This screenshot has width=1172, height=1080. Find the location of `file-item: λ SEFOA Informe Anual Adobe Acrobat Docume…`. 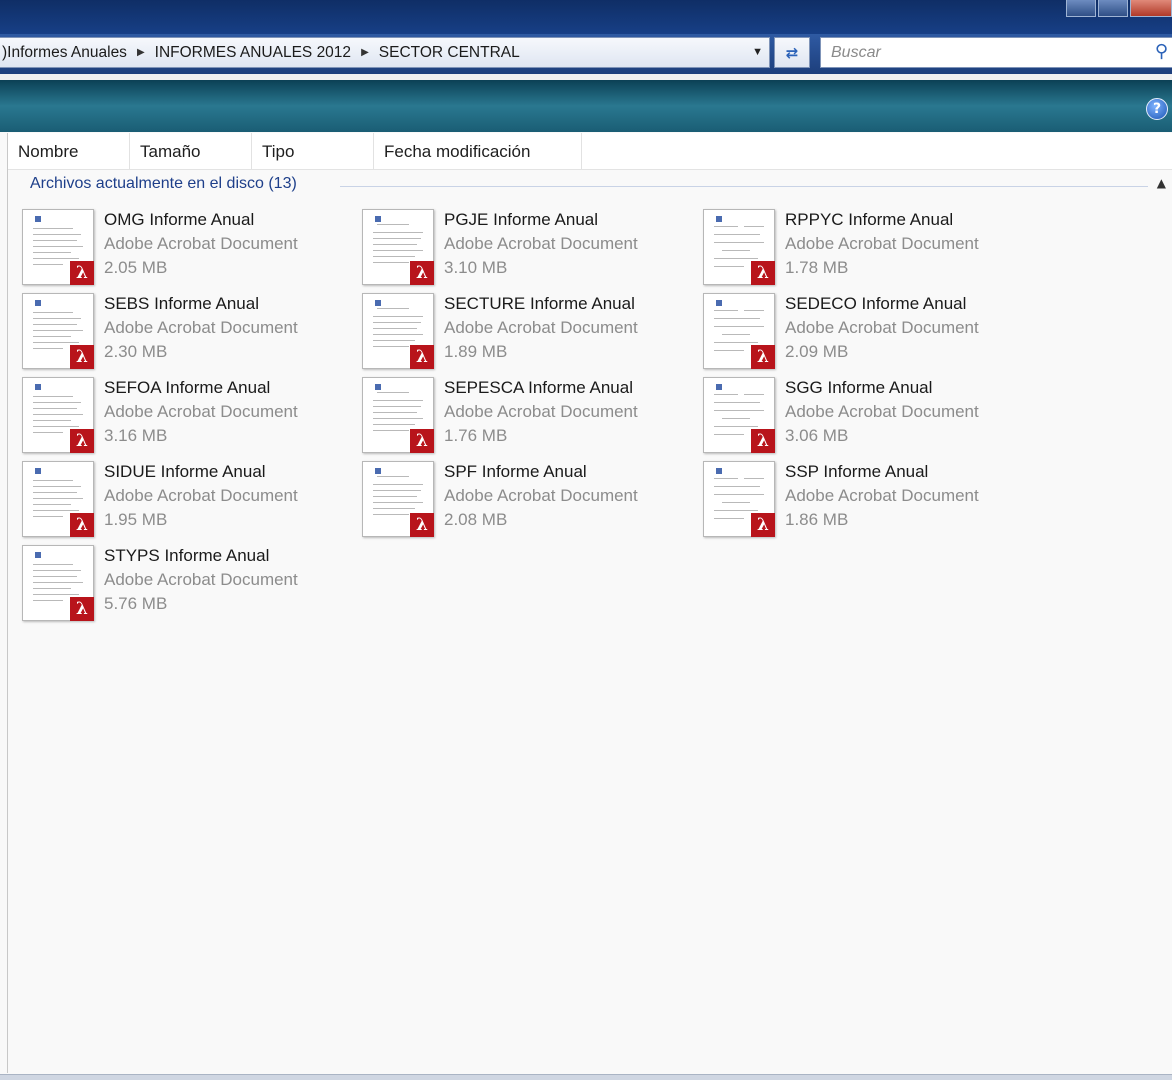

file-item: λ SEFOA Informe Anual Adobe Acrobat Docume… is located at coordinates (187, 415).